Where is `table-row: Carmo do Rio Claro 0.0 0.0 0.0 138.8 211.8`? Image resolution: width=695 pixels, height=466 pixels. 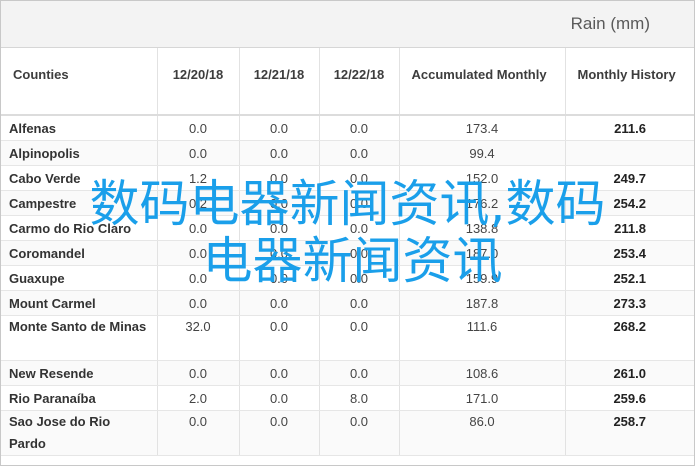
table-row: Carmo do Rio Claro 0.0 0.0 0.0 138.8 211.8 is located at coordinates (347, 228).